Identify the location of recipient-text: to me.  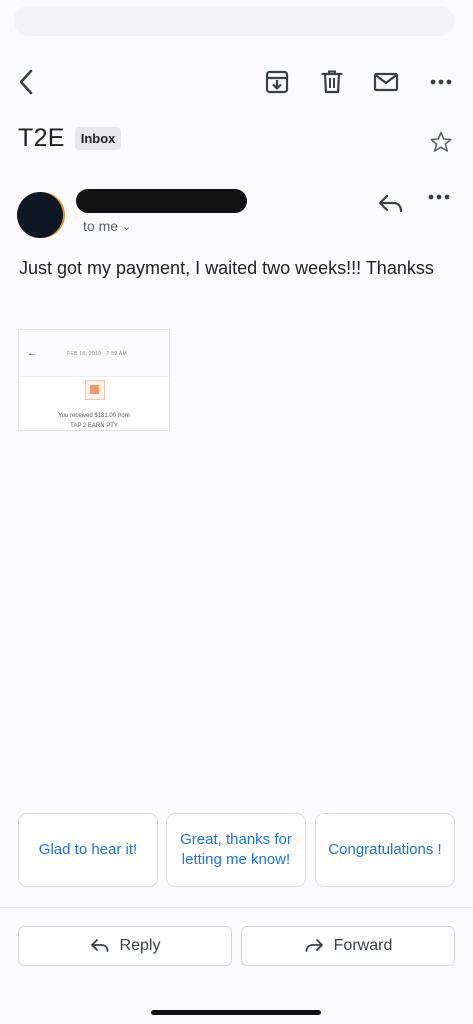
(101, 226).